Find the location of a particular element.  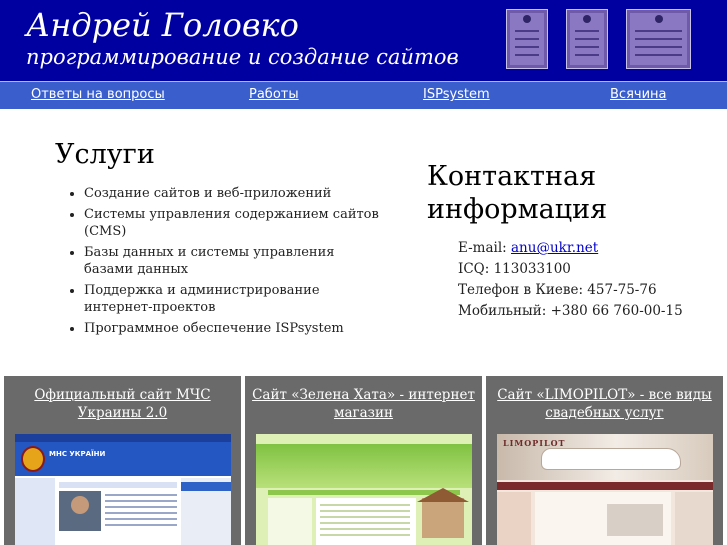

portfolio-card-zelena-hata: Сайт «Зелена Хата» - интернет магазин is located at coordinates (363, 460).